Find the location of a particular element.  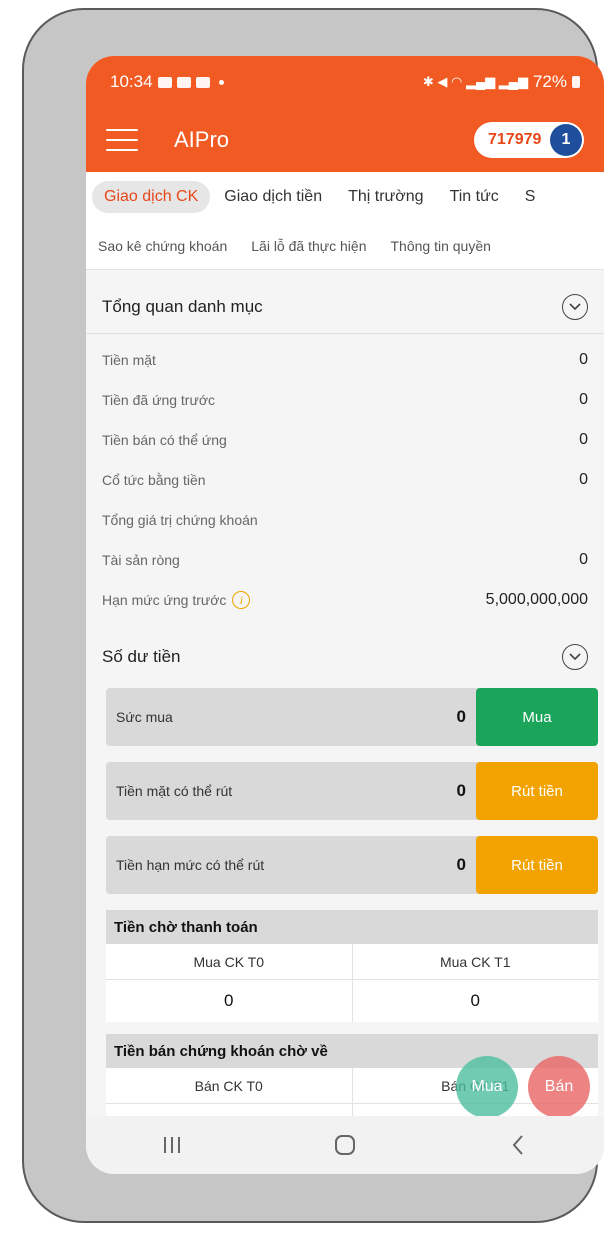

row-label: Tiền đã ứng trước is located at coordinates (159, 400).